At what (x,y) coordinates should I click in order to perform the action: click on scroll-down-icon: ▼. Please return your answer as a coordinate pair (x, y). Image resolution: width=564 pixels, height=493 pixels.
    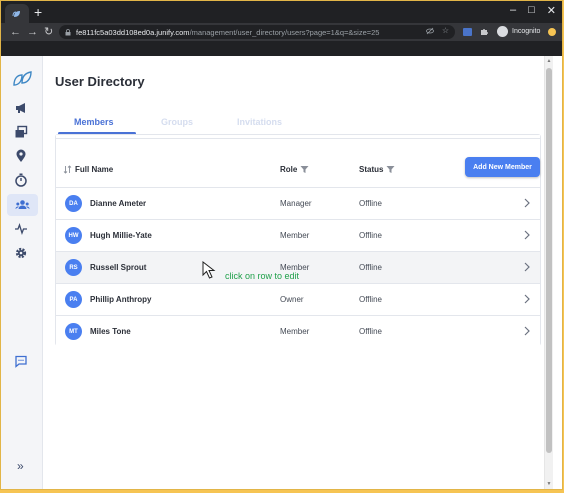
    Looking at the image, I should click on (549, 484).